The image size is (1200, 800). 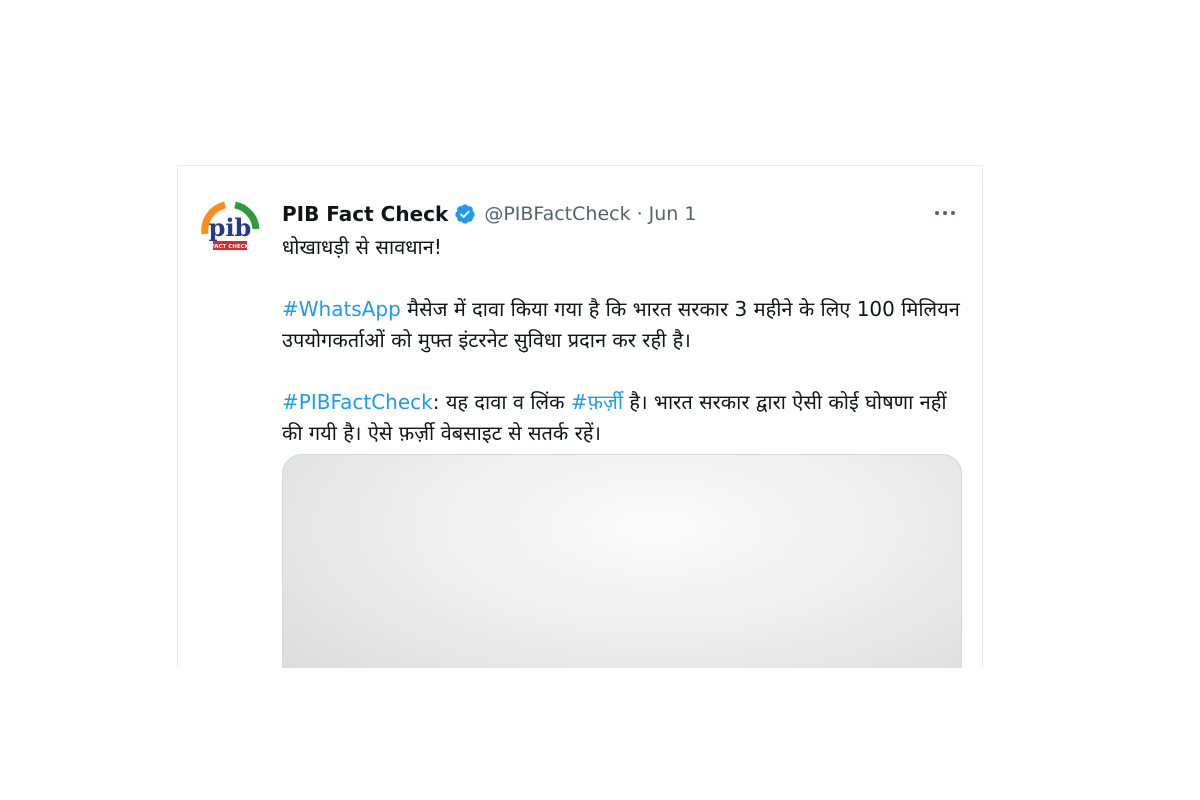 I want to click on tweet-header: PIB Fact Check @PIBFactCheck · Jun 1, so click(x=489, y=214).